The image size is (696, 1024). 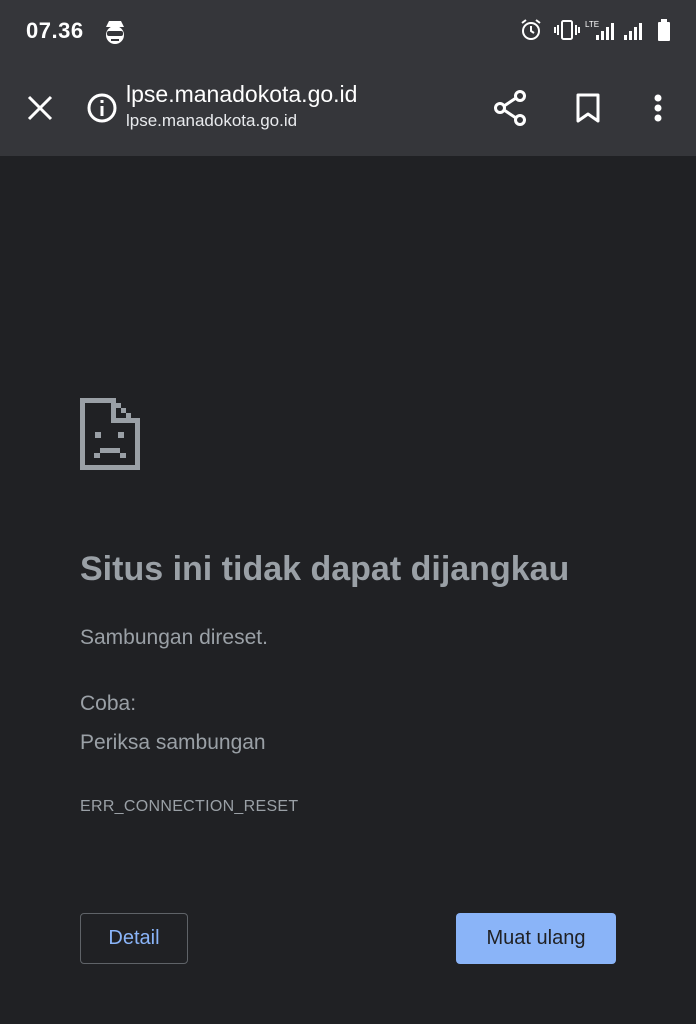 I want to click on more-vert-icon, so click(x=658, y=108).